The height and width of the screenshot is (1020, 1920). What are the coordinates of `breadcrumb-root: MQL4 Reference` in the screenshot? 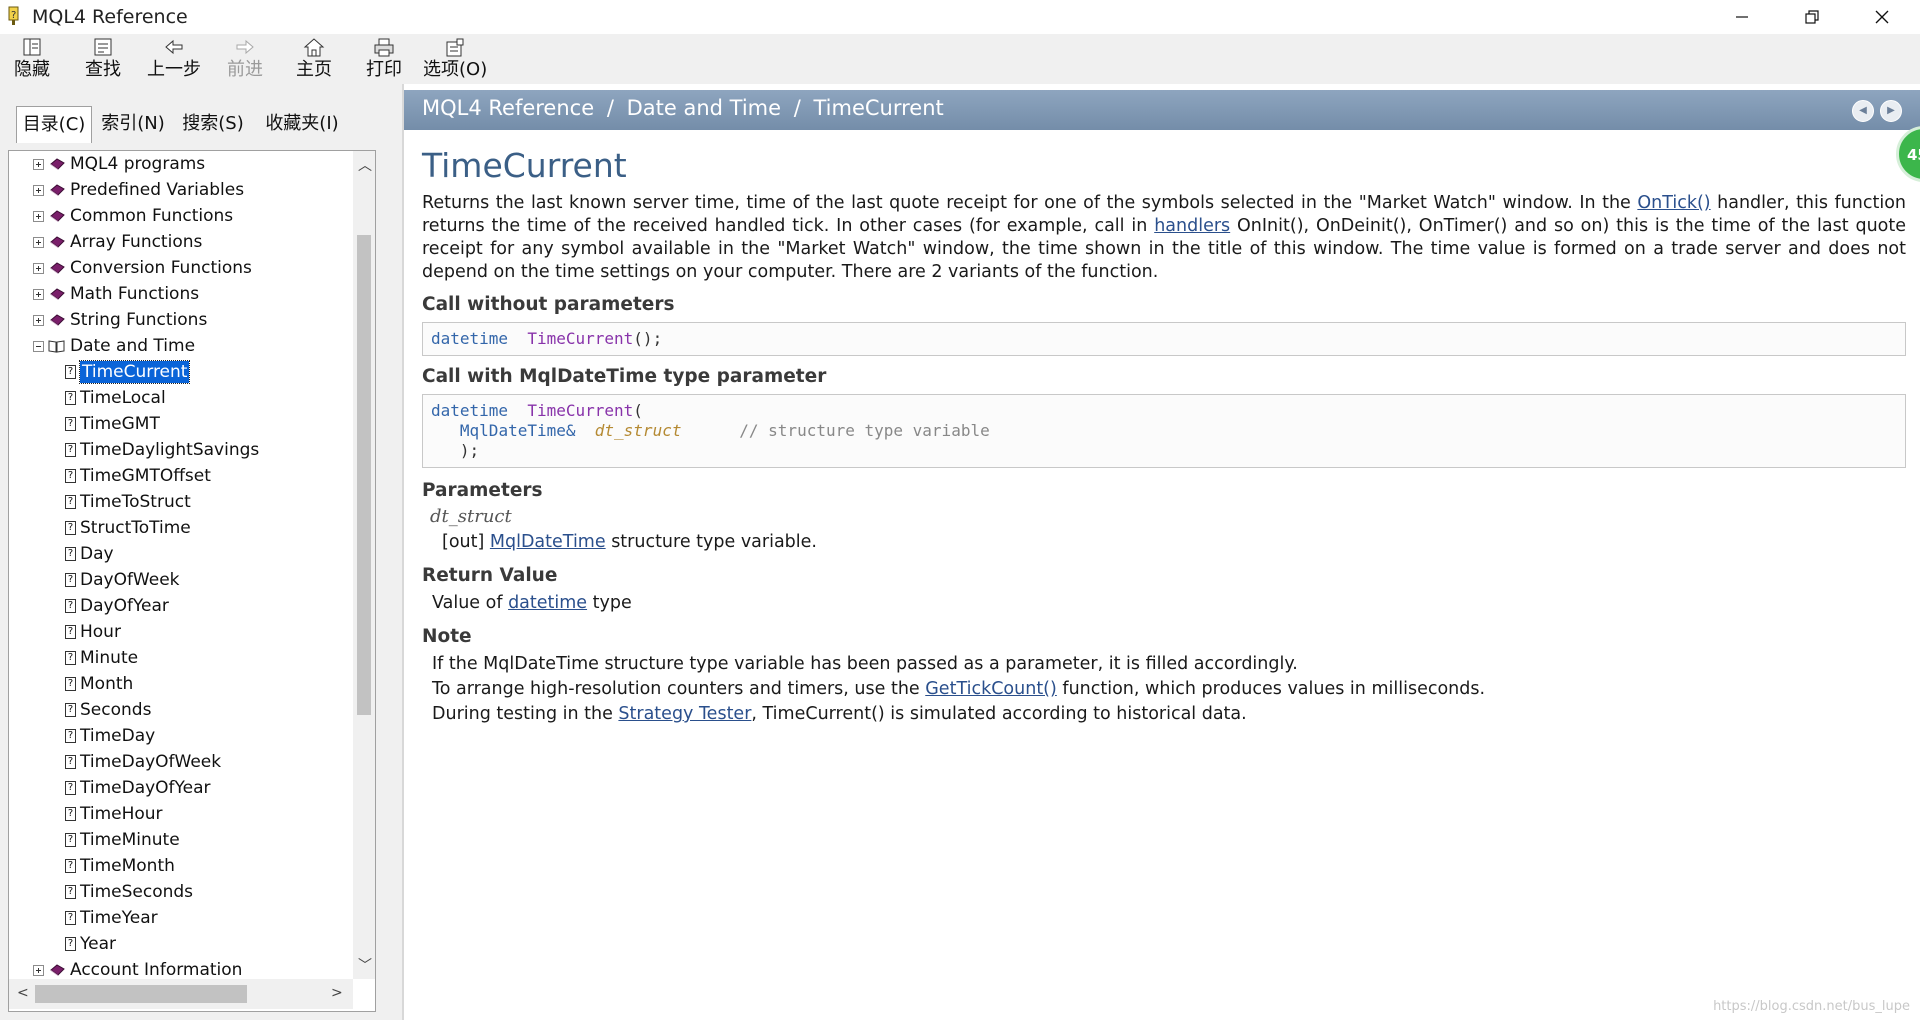 It's located at (508, 108).